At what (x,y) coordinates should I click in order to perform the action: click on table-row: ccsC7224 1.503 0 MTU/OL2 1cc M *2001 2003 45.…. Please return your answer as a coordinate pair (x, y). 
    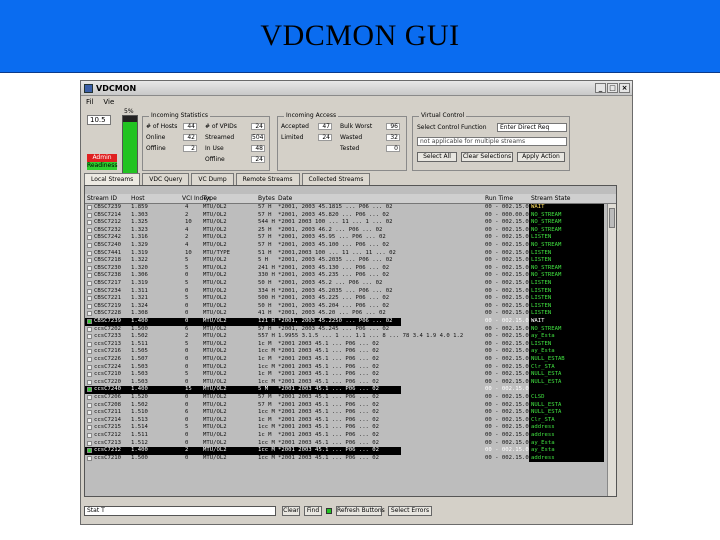
    Looking at the image, I should click on (350, 367).